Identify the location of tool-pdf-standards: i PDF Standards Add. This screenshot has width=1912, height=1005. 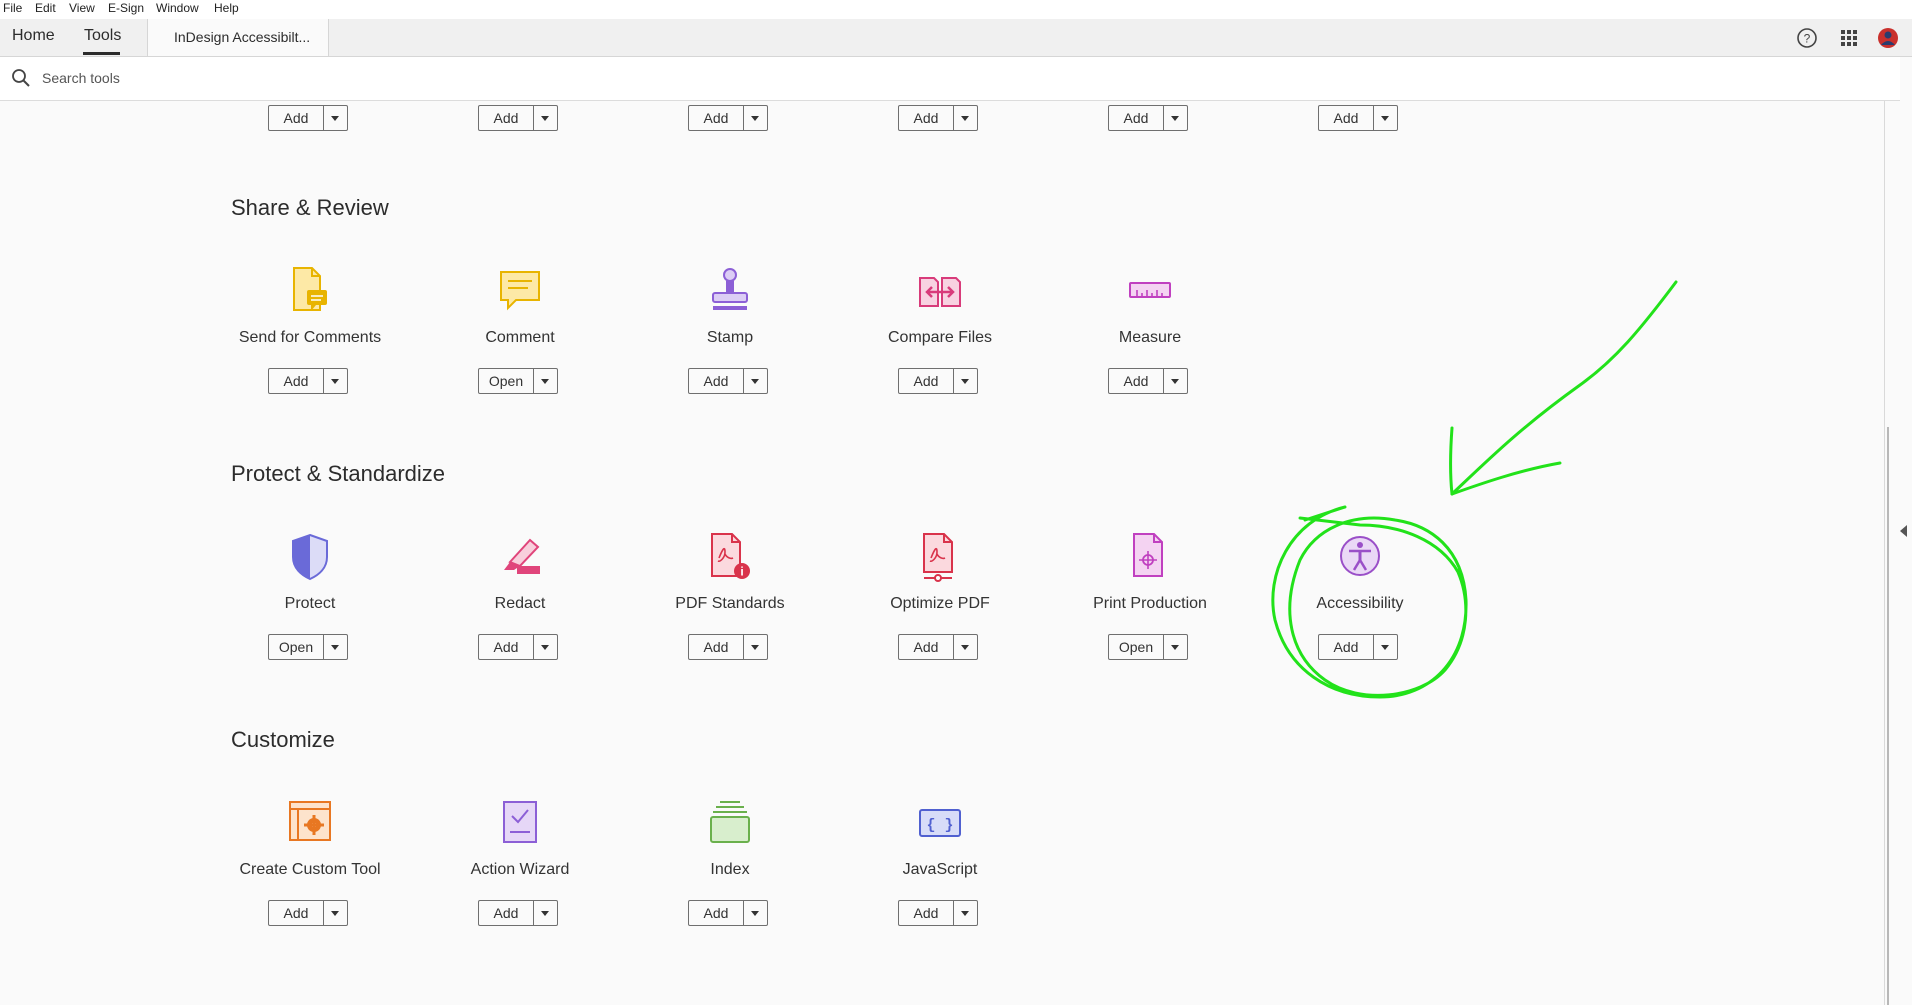
(730, 612).